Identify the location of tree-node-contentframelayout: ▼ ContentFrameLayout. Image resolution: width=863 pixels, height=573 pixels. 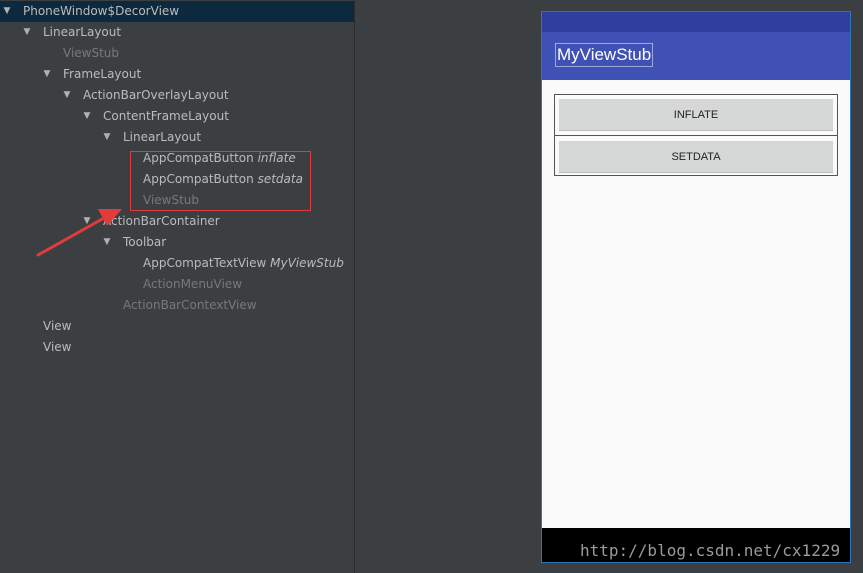
(177, 116).